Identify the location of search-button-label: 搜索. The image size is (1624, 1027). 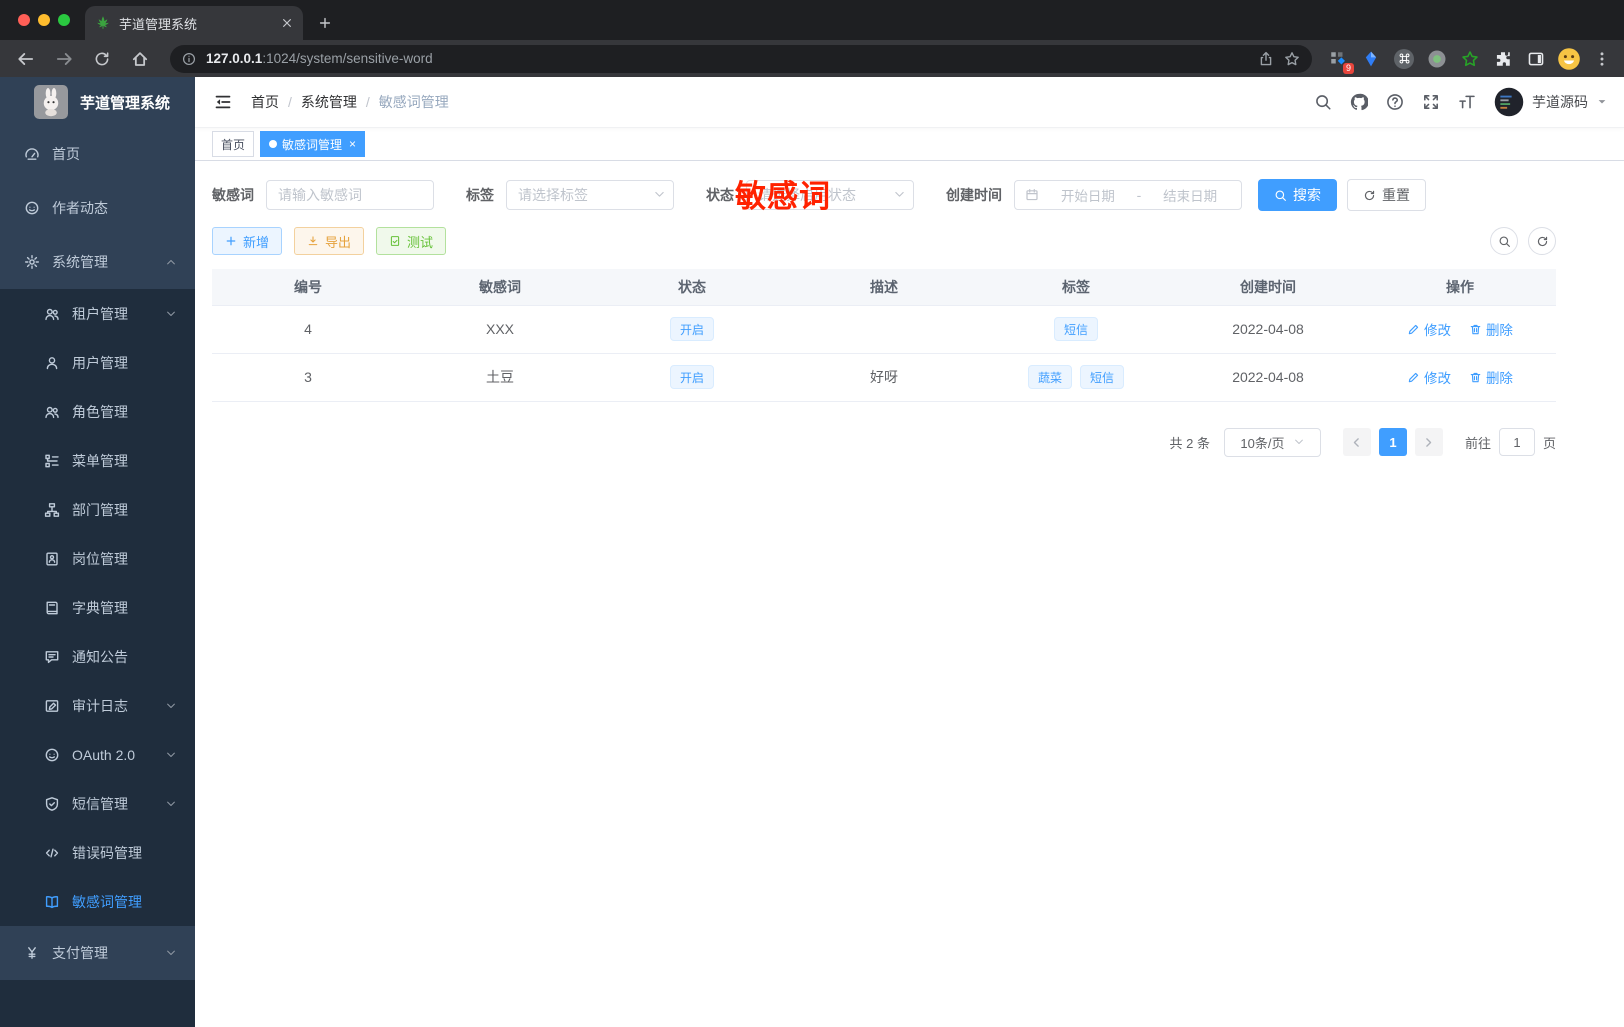
(1307, 195).